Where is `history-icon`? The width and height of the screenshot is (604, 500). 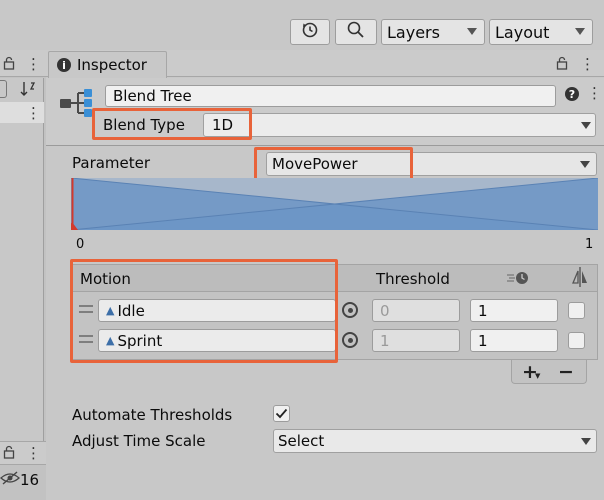
history-icon is located at coordinates (310, 32).